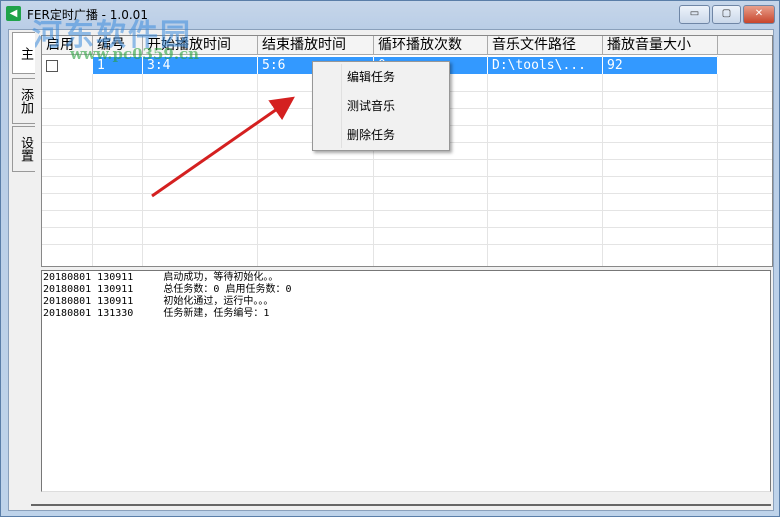  What do you see at coordinates (381, 77) in the screenshot?
I see `menu-item-edit-task: 编辑任务` at bounding box center [381, 77].